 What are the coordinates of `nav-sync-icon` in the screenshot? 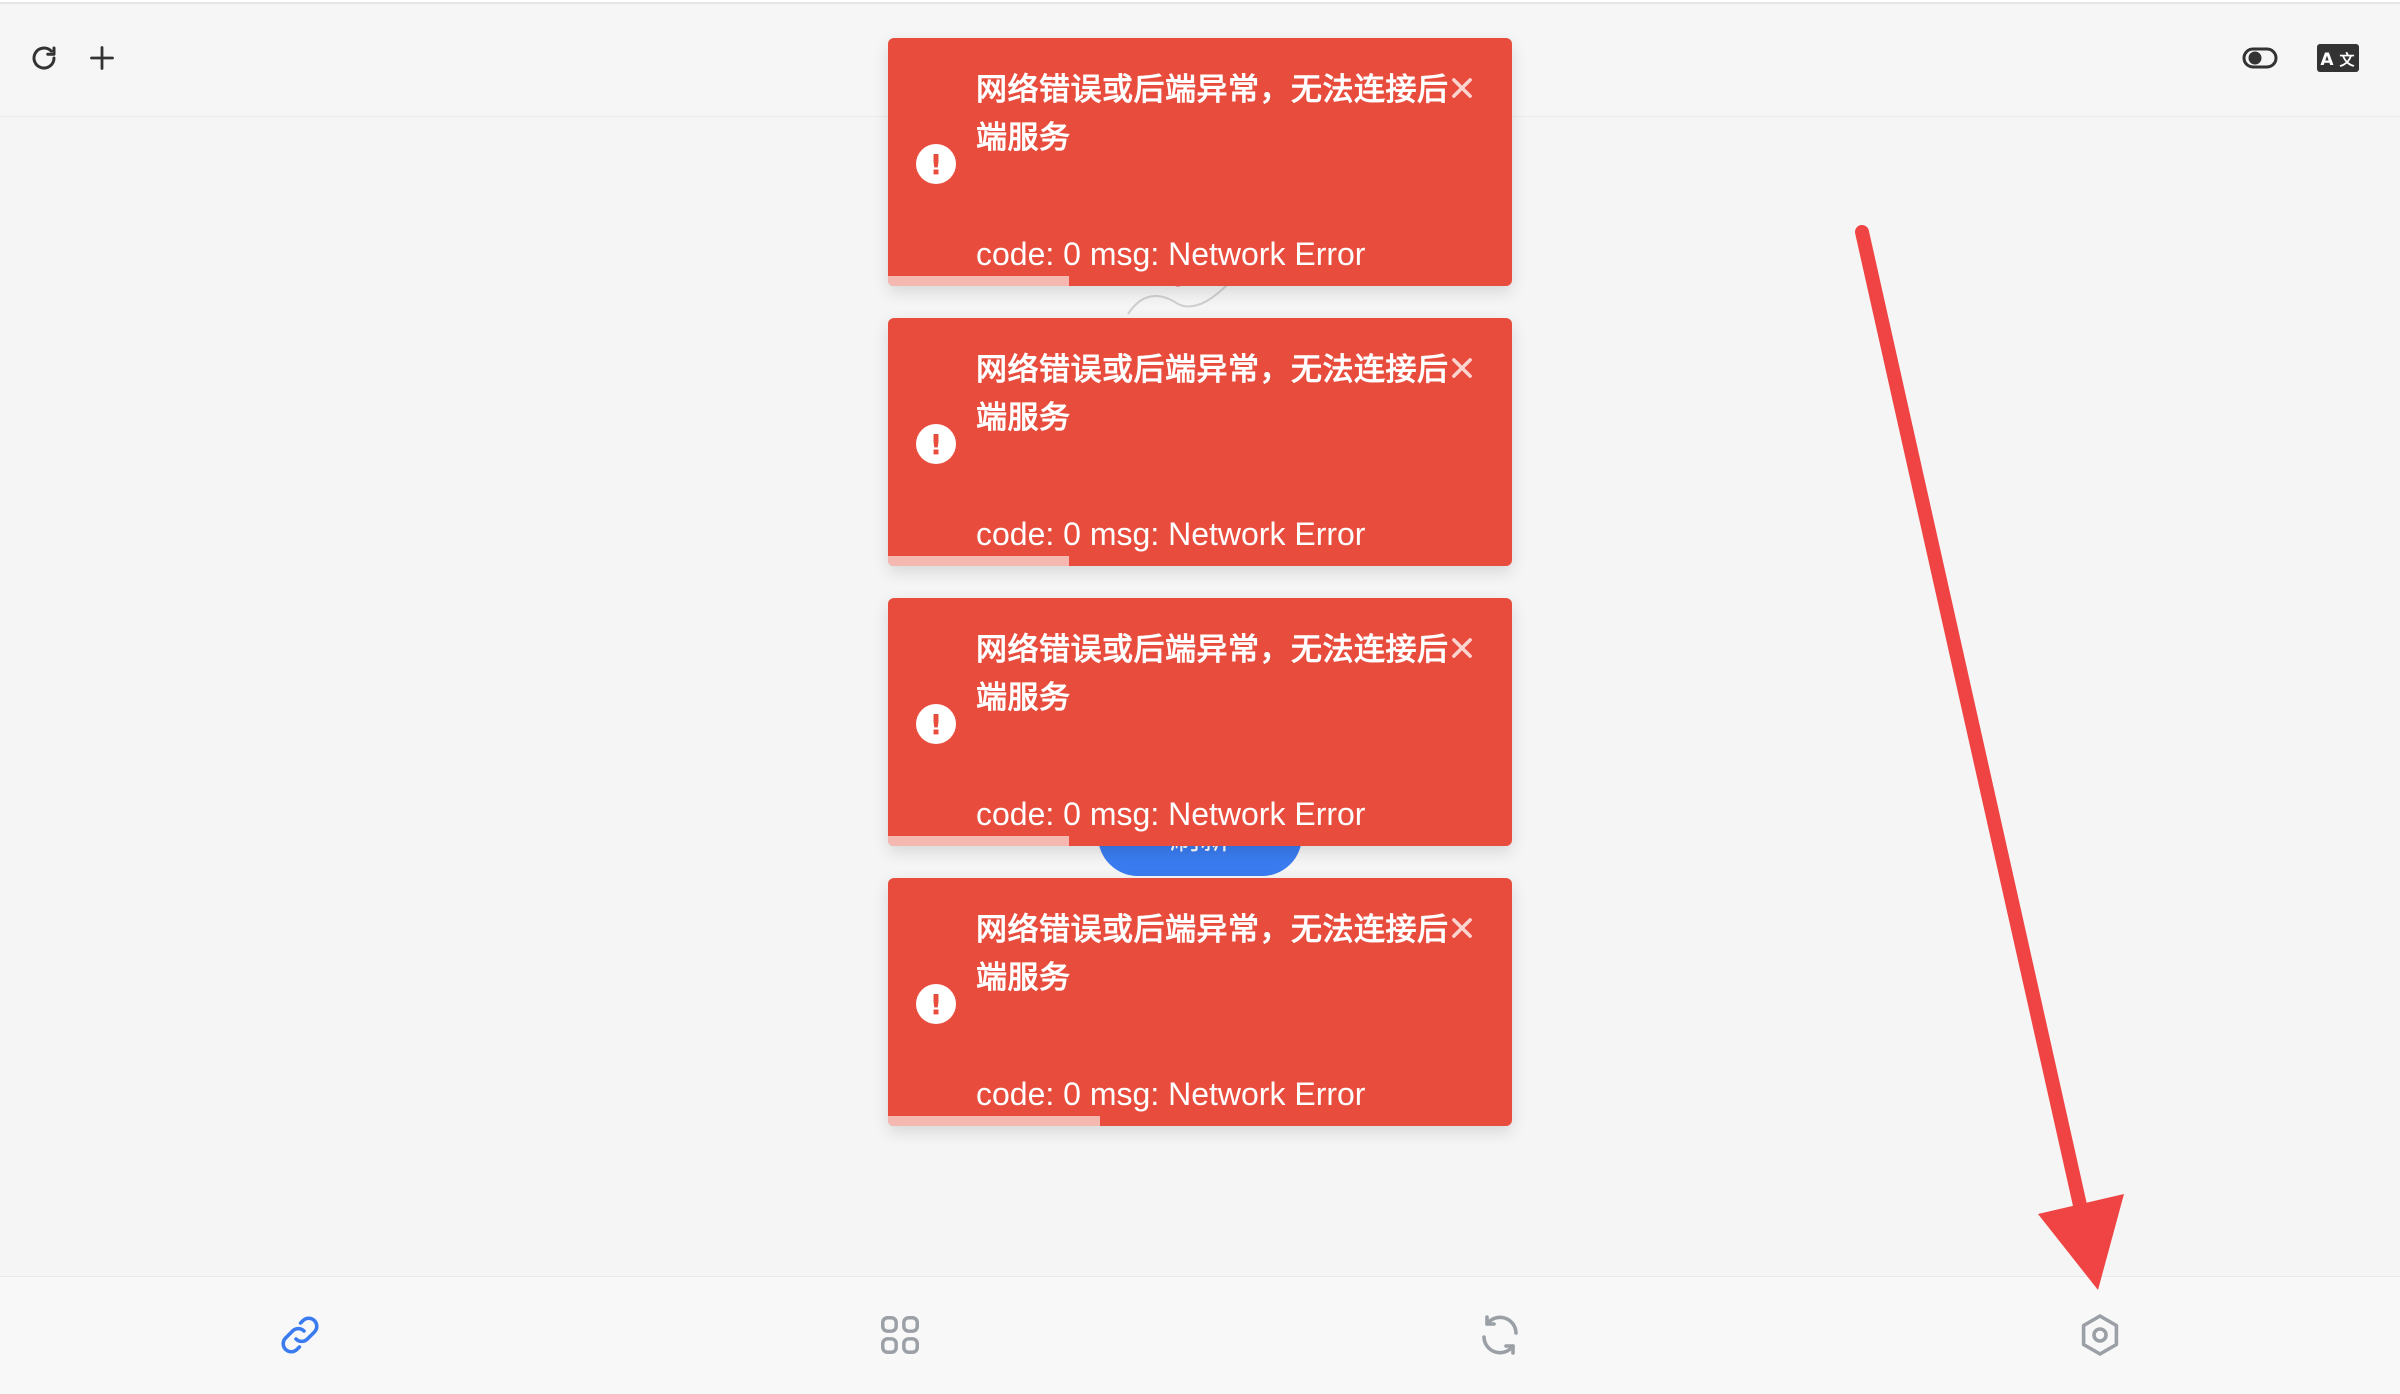 It's located at (1500, 1335).